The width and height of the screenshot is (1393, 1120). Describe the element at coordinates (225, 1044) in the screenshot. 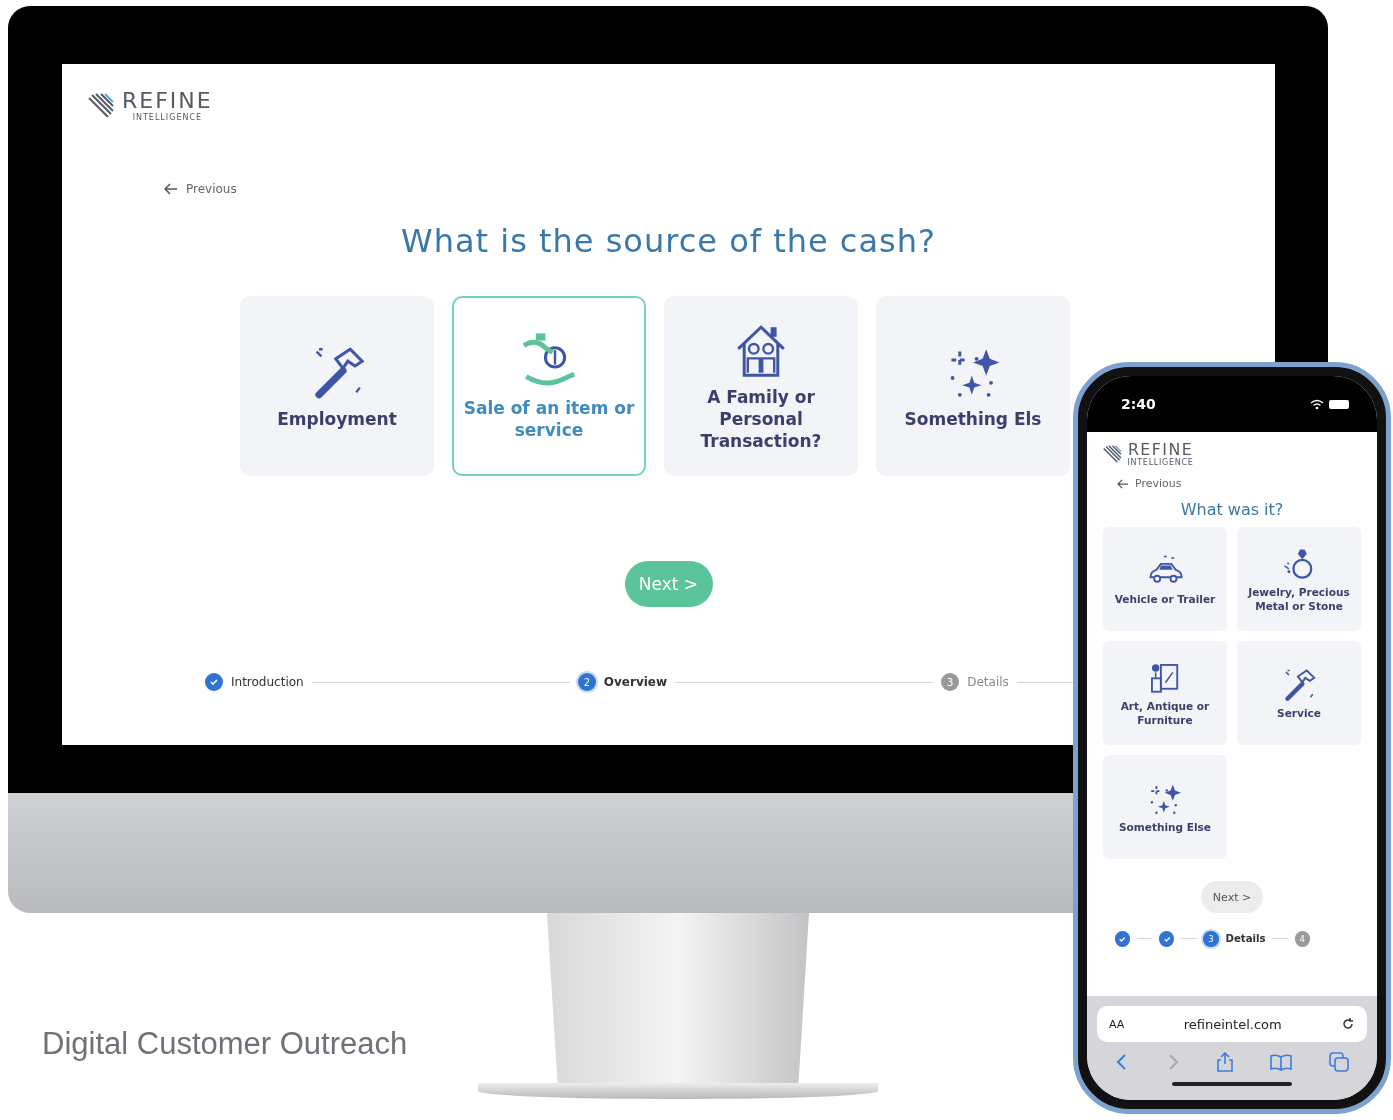

I see `caption: Digital Customer Outreach` at that location.